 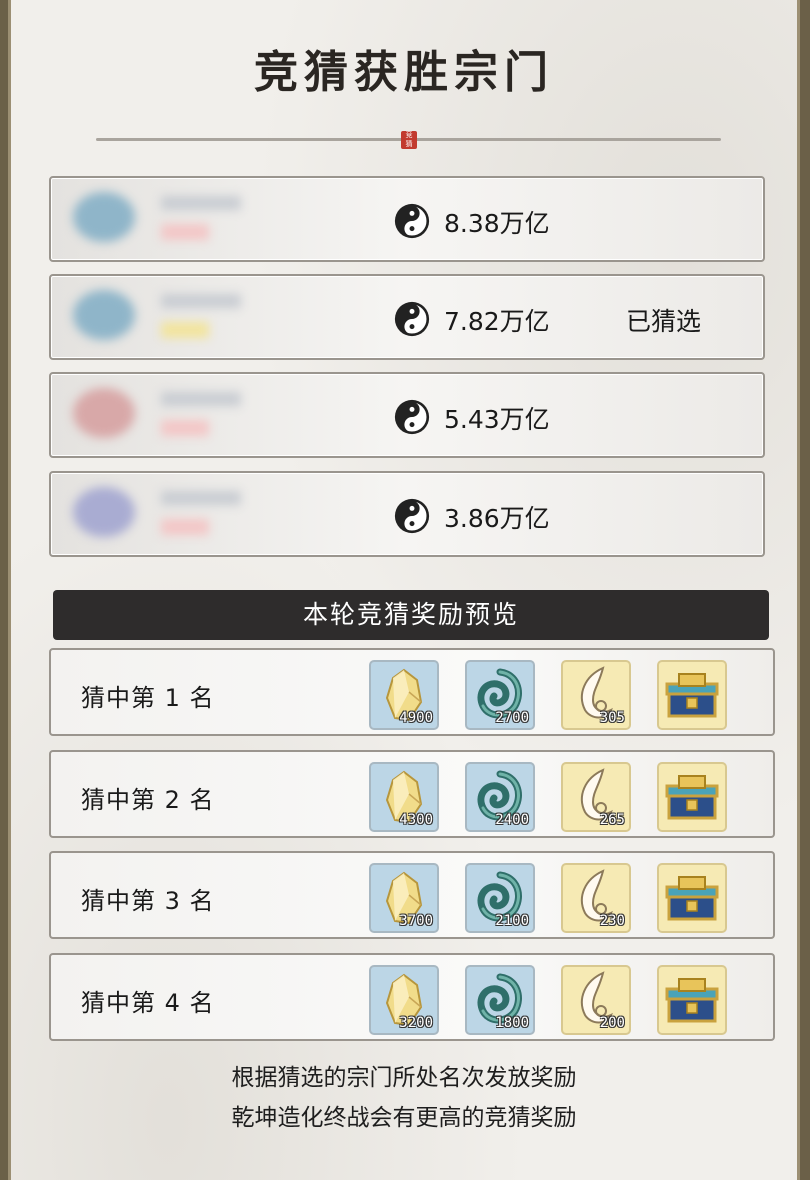 I want to click on crystal-icon: 4900, so click(x=404, y=695).